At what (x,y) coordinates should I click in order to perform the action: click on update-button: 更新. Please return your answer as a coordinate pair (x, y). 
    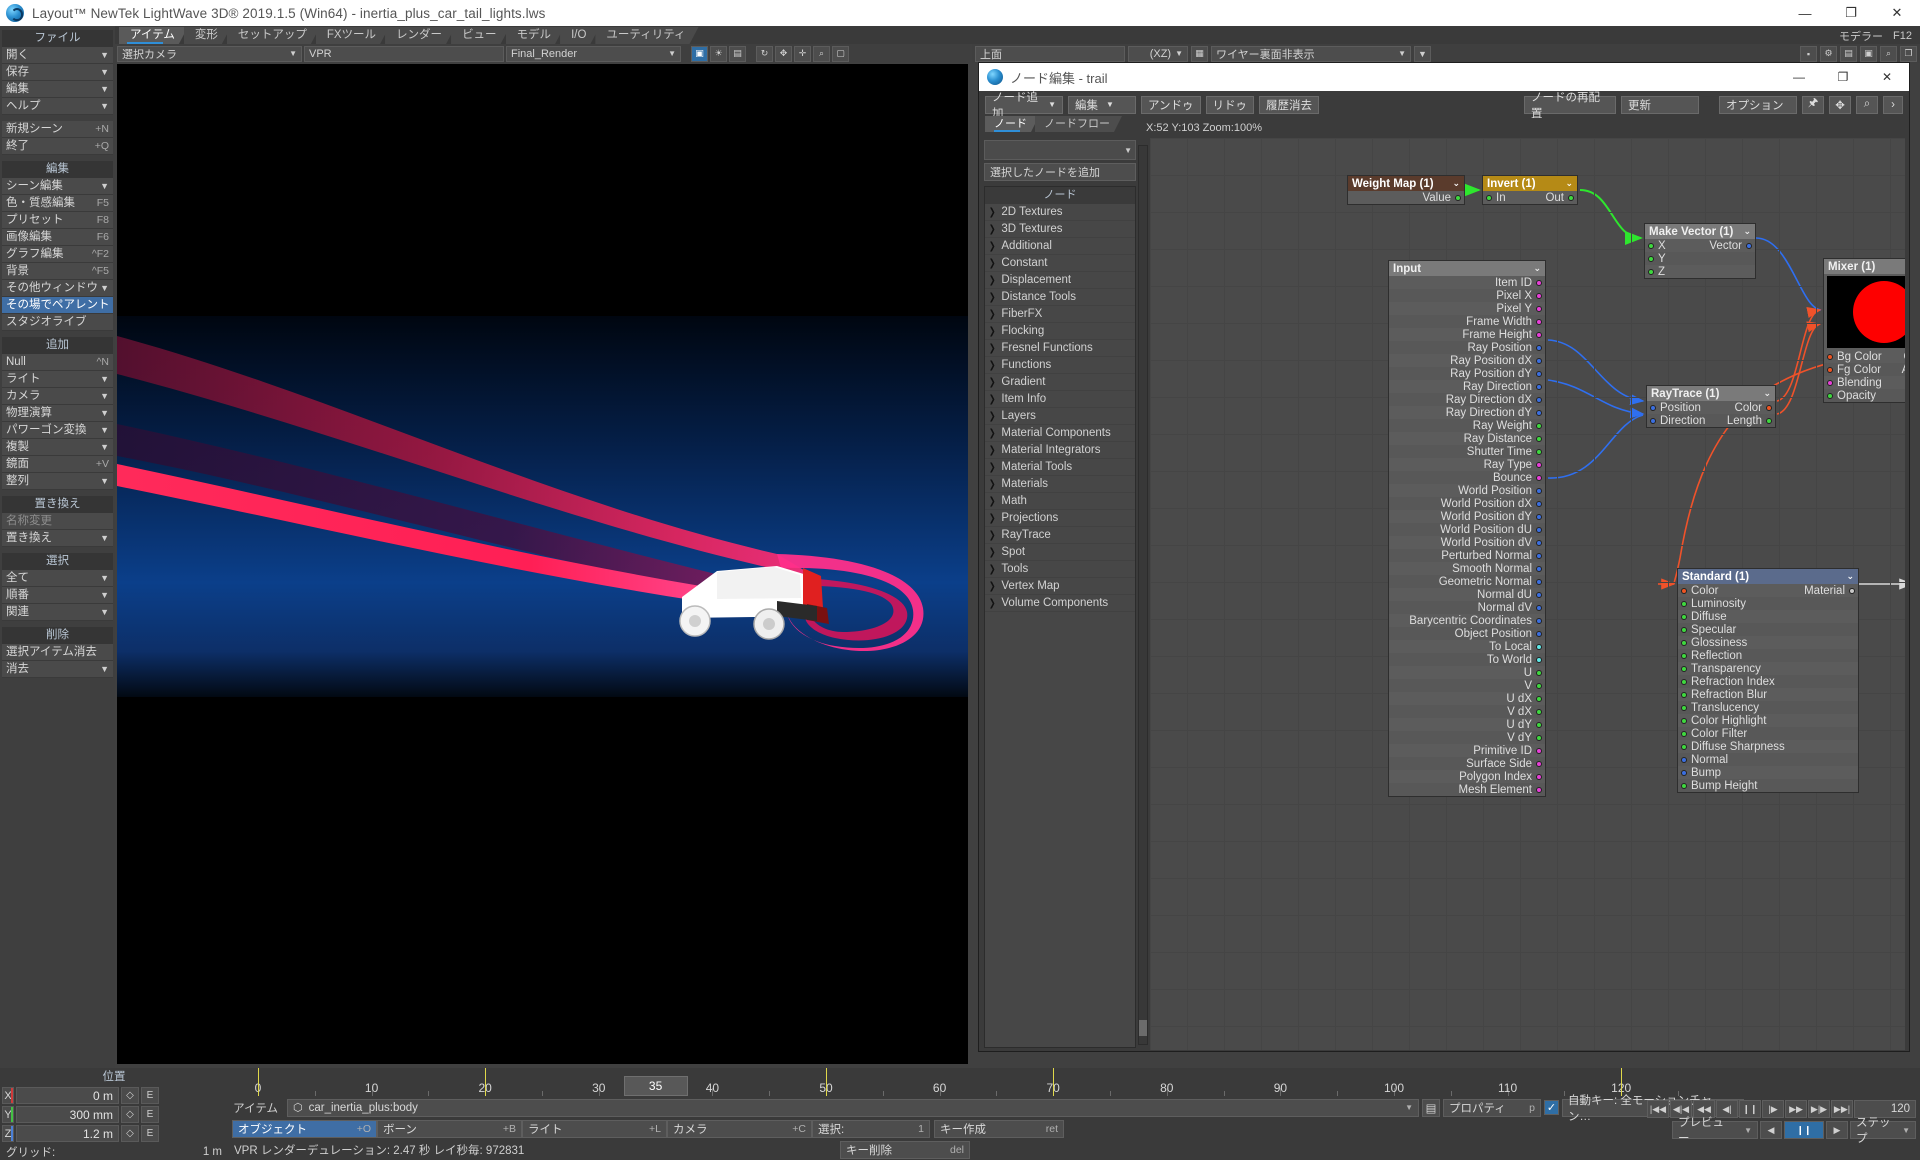
    Looking at the image, I should click on (1660, 104).